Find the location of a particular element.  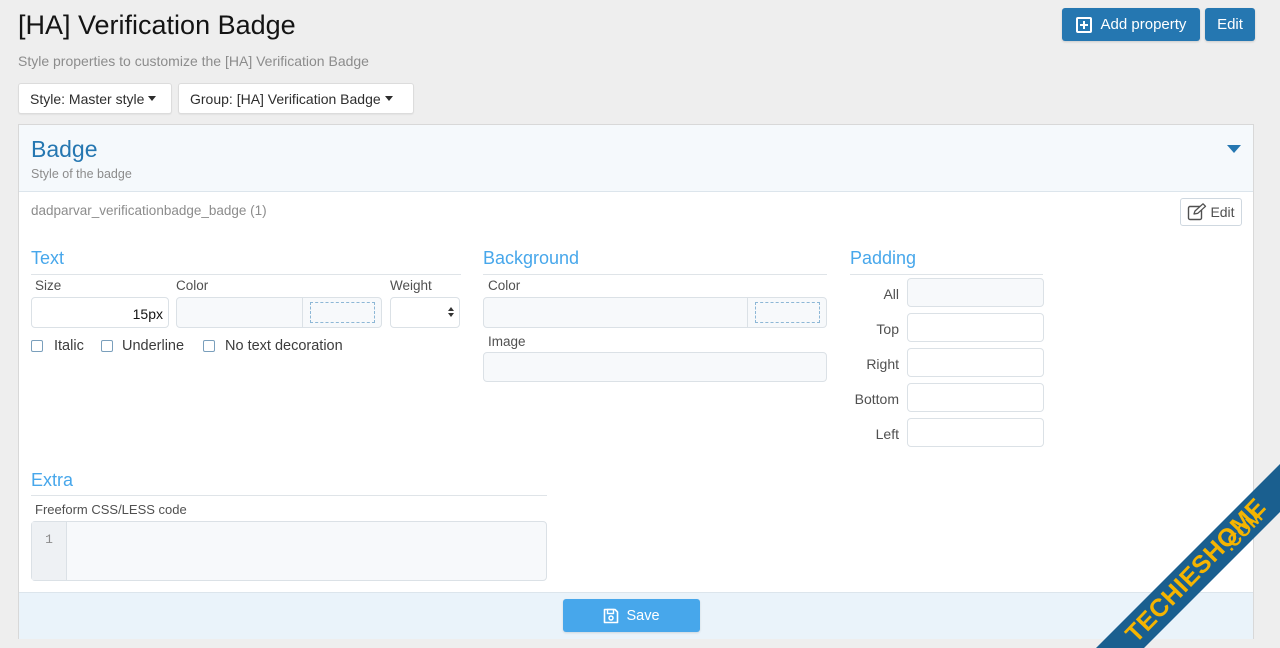

panel-header: Badge Style of the badge is located at coordinates (636, 158).